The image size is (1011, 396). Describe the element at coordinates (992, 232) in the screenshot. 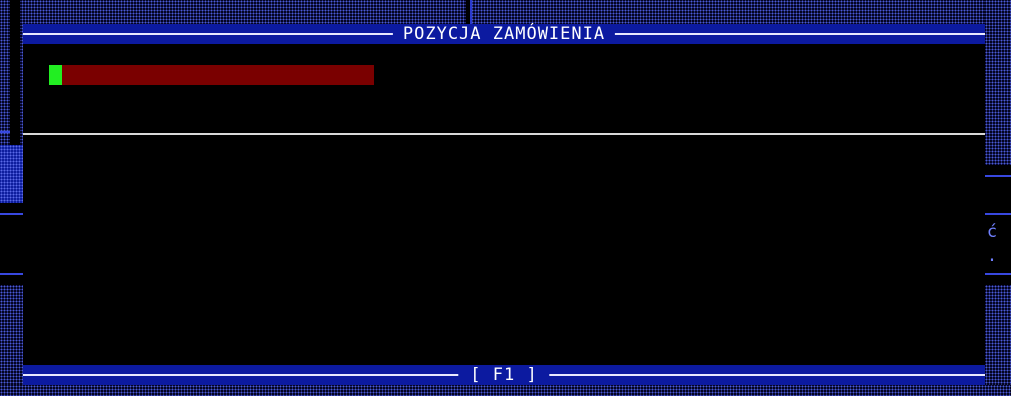

I see `background-glyph: ć` at that location.